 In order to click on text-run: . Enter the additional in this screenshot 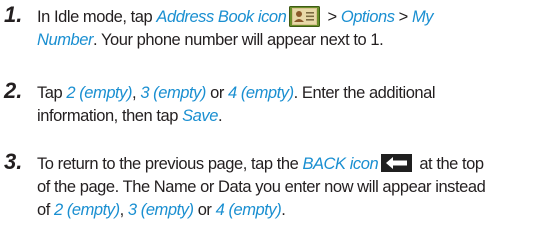, I will do `click(364, 93)`.